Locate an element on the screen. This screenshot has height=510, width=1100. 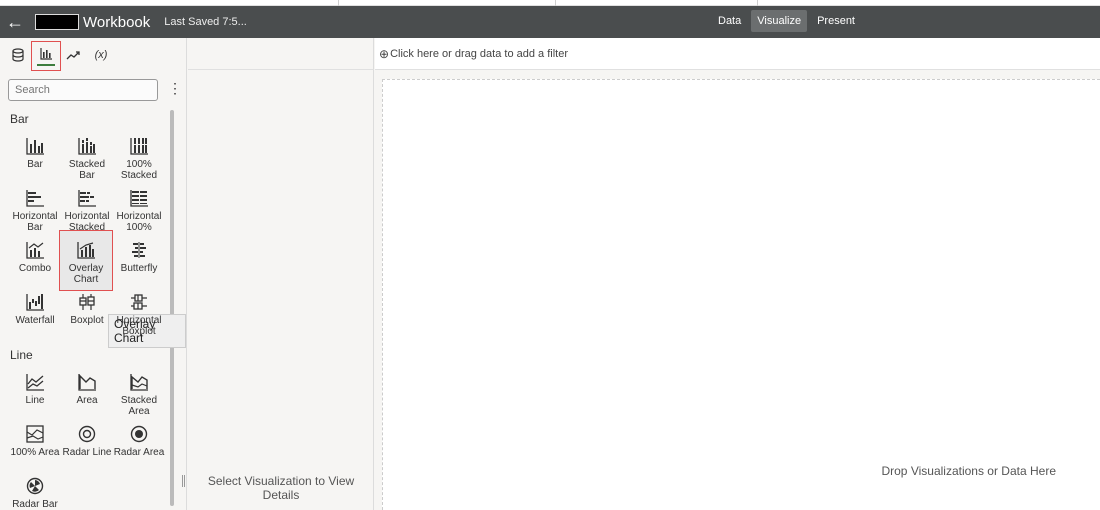
back-arrow-icon: ← is located at coordinates (15, 22).